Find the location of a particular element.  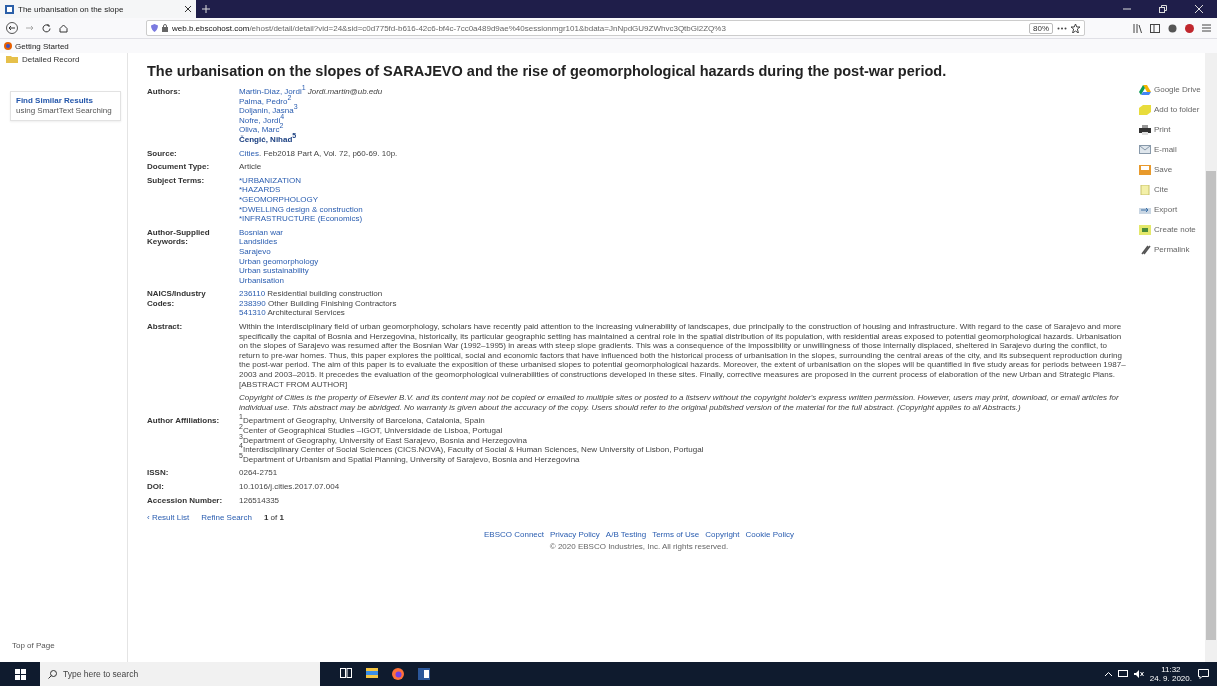

field-label: ISSN: is located at coordinates (158, 473).